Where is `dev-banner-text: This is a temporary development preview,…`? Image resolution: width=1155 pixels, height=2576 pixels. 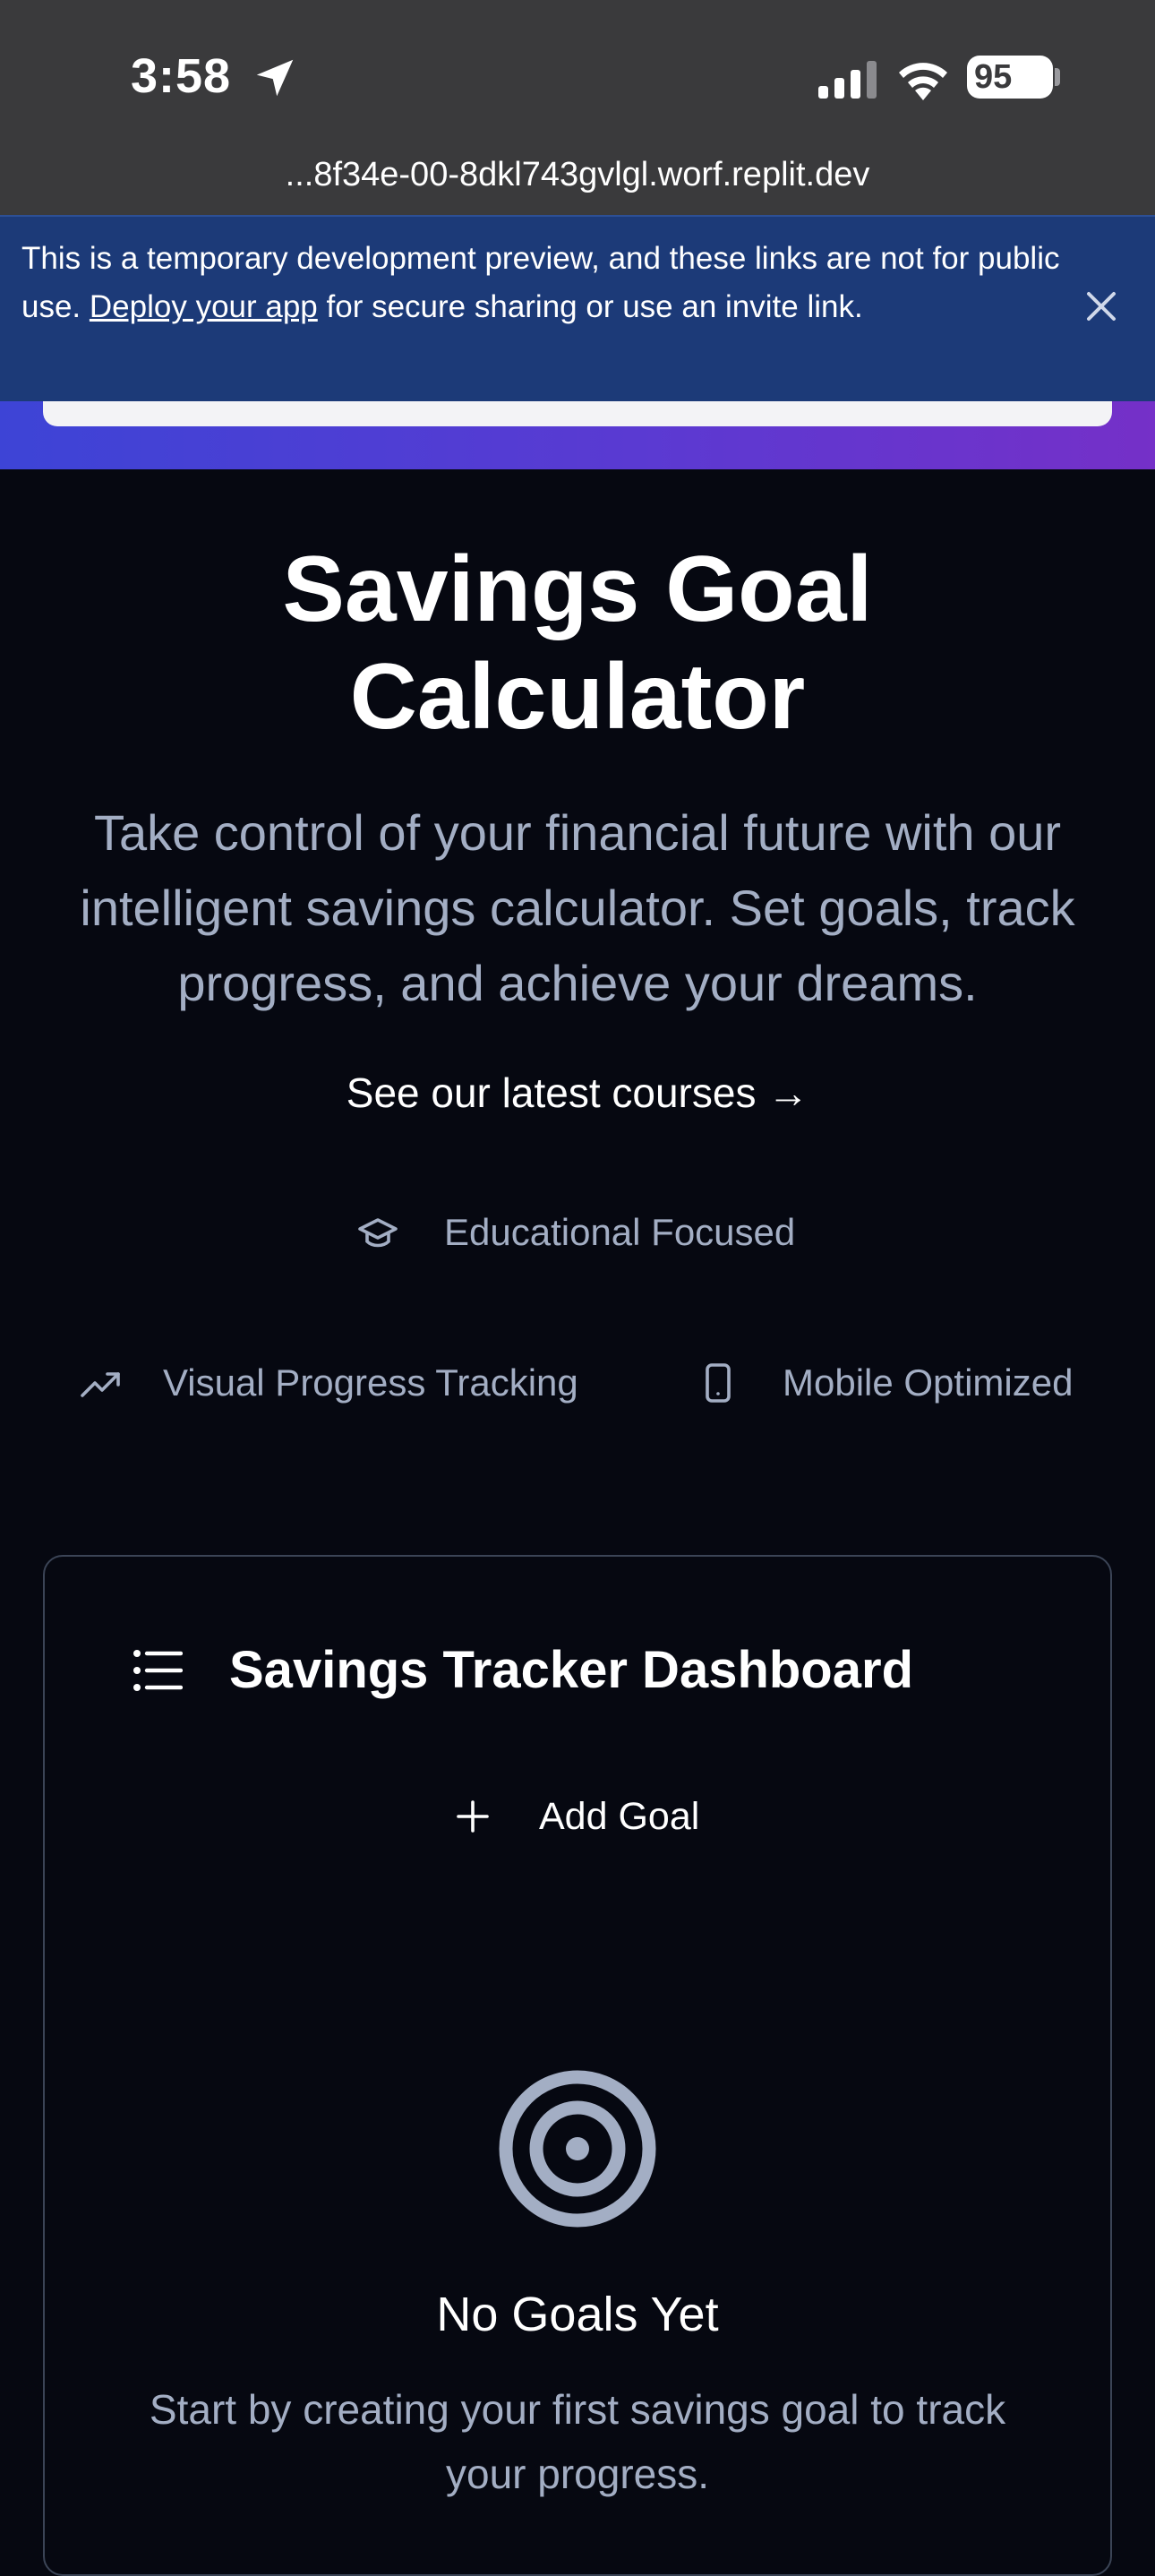 dev-banner-text: This is a temporary development preview,… is located at coordinates (540, 283).